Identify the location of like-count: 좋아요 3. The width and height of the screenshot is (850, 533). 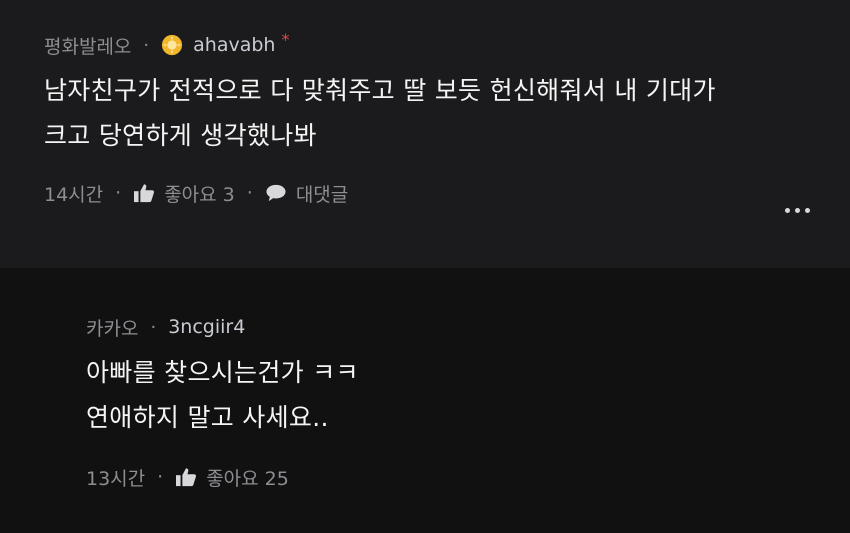
(199, 194).